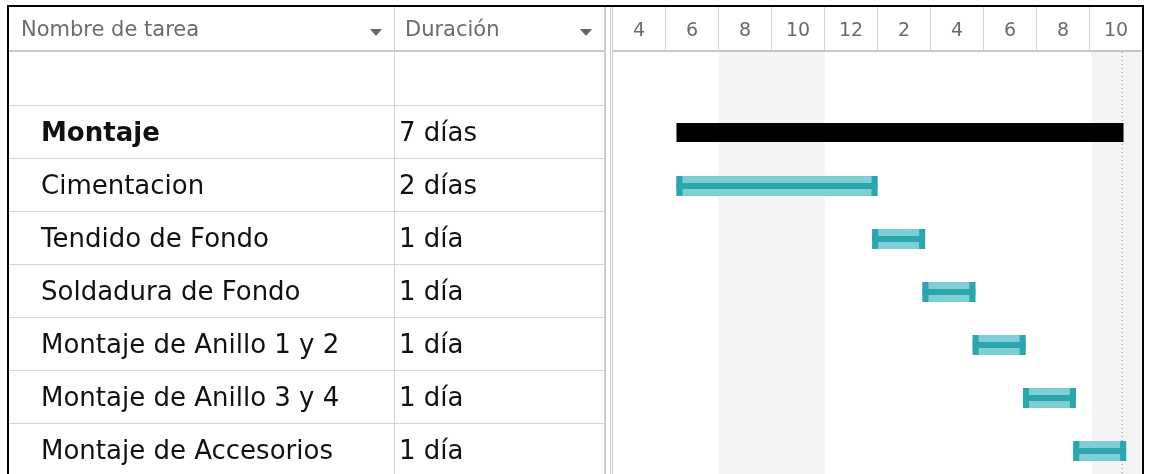 This screenshot has height=474, width=1154. Describe the element at coordinates (609, 240) in the screenshot. I see `pane-splitter` at that location.